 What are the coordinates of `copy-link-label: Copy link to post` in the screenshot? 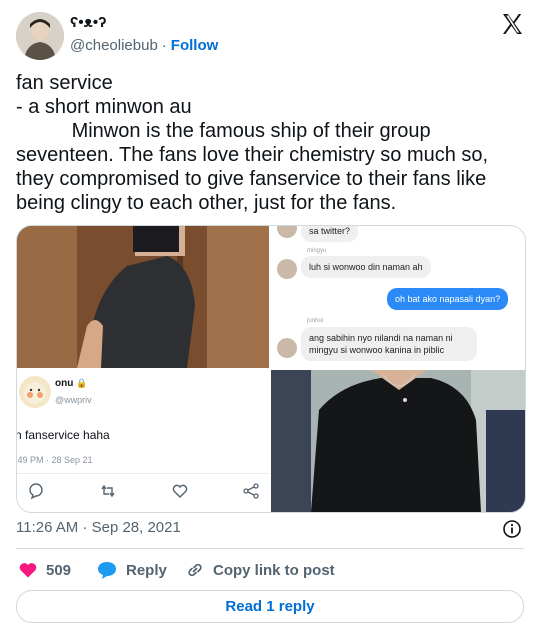 It's located at (274, 570).